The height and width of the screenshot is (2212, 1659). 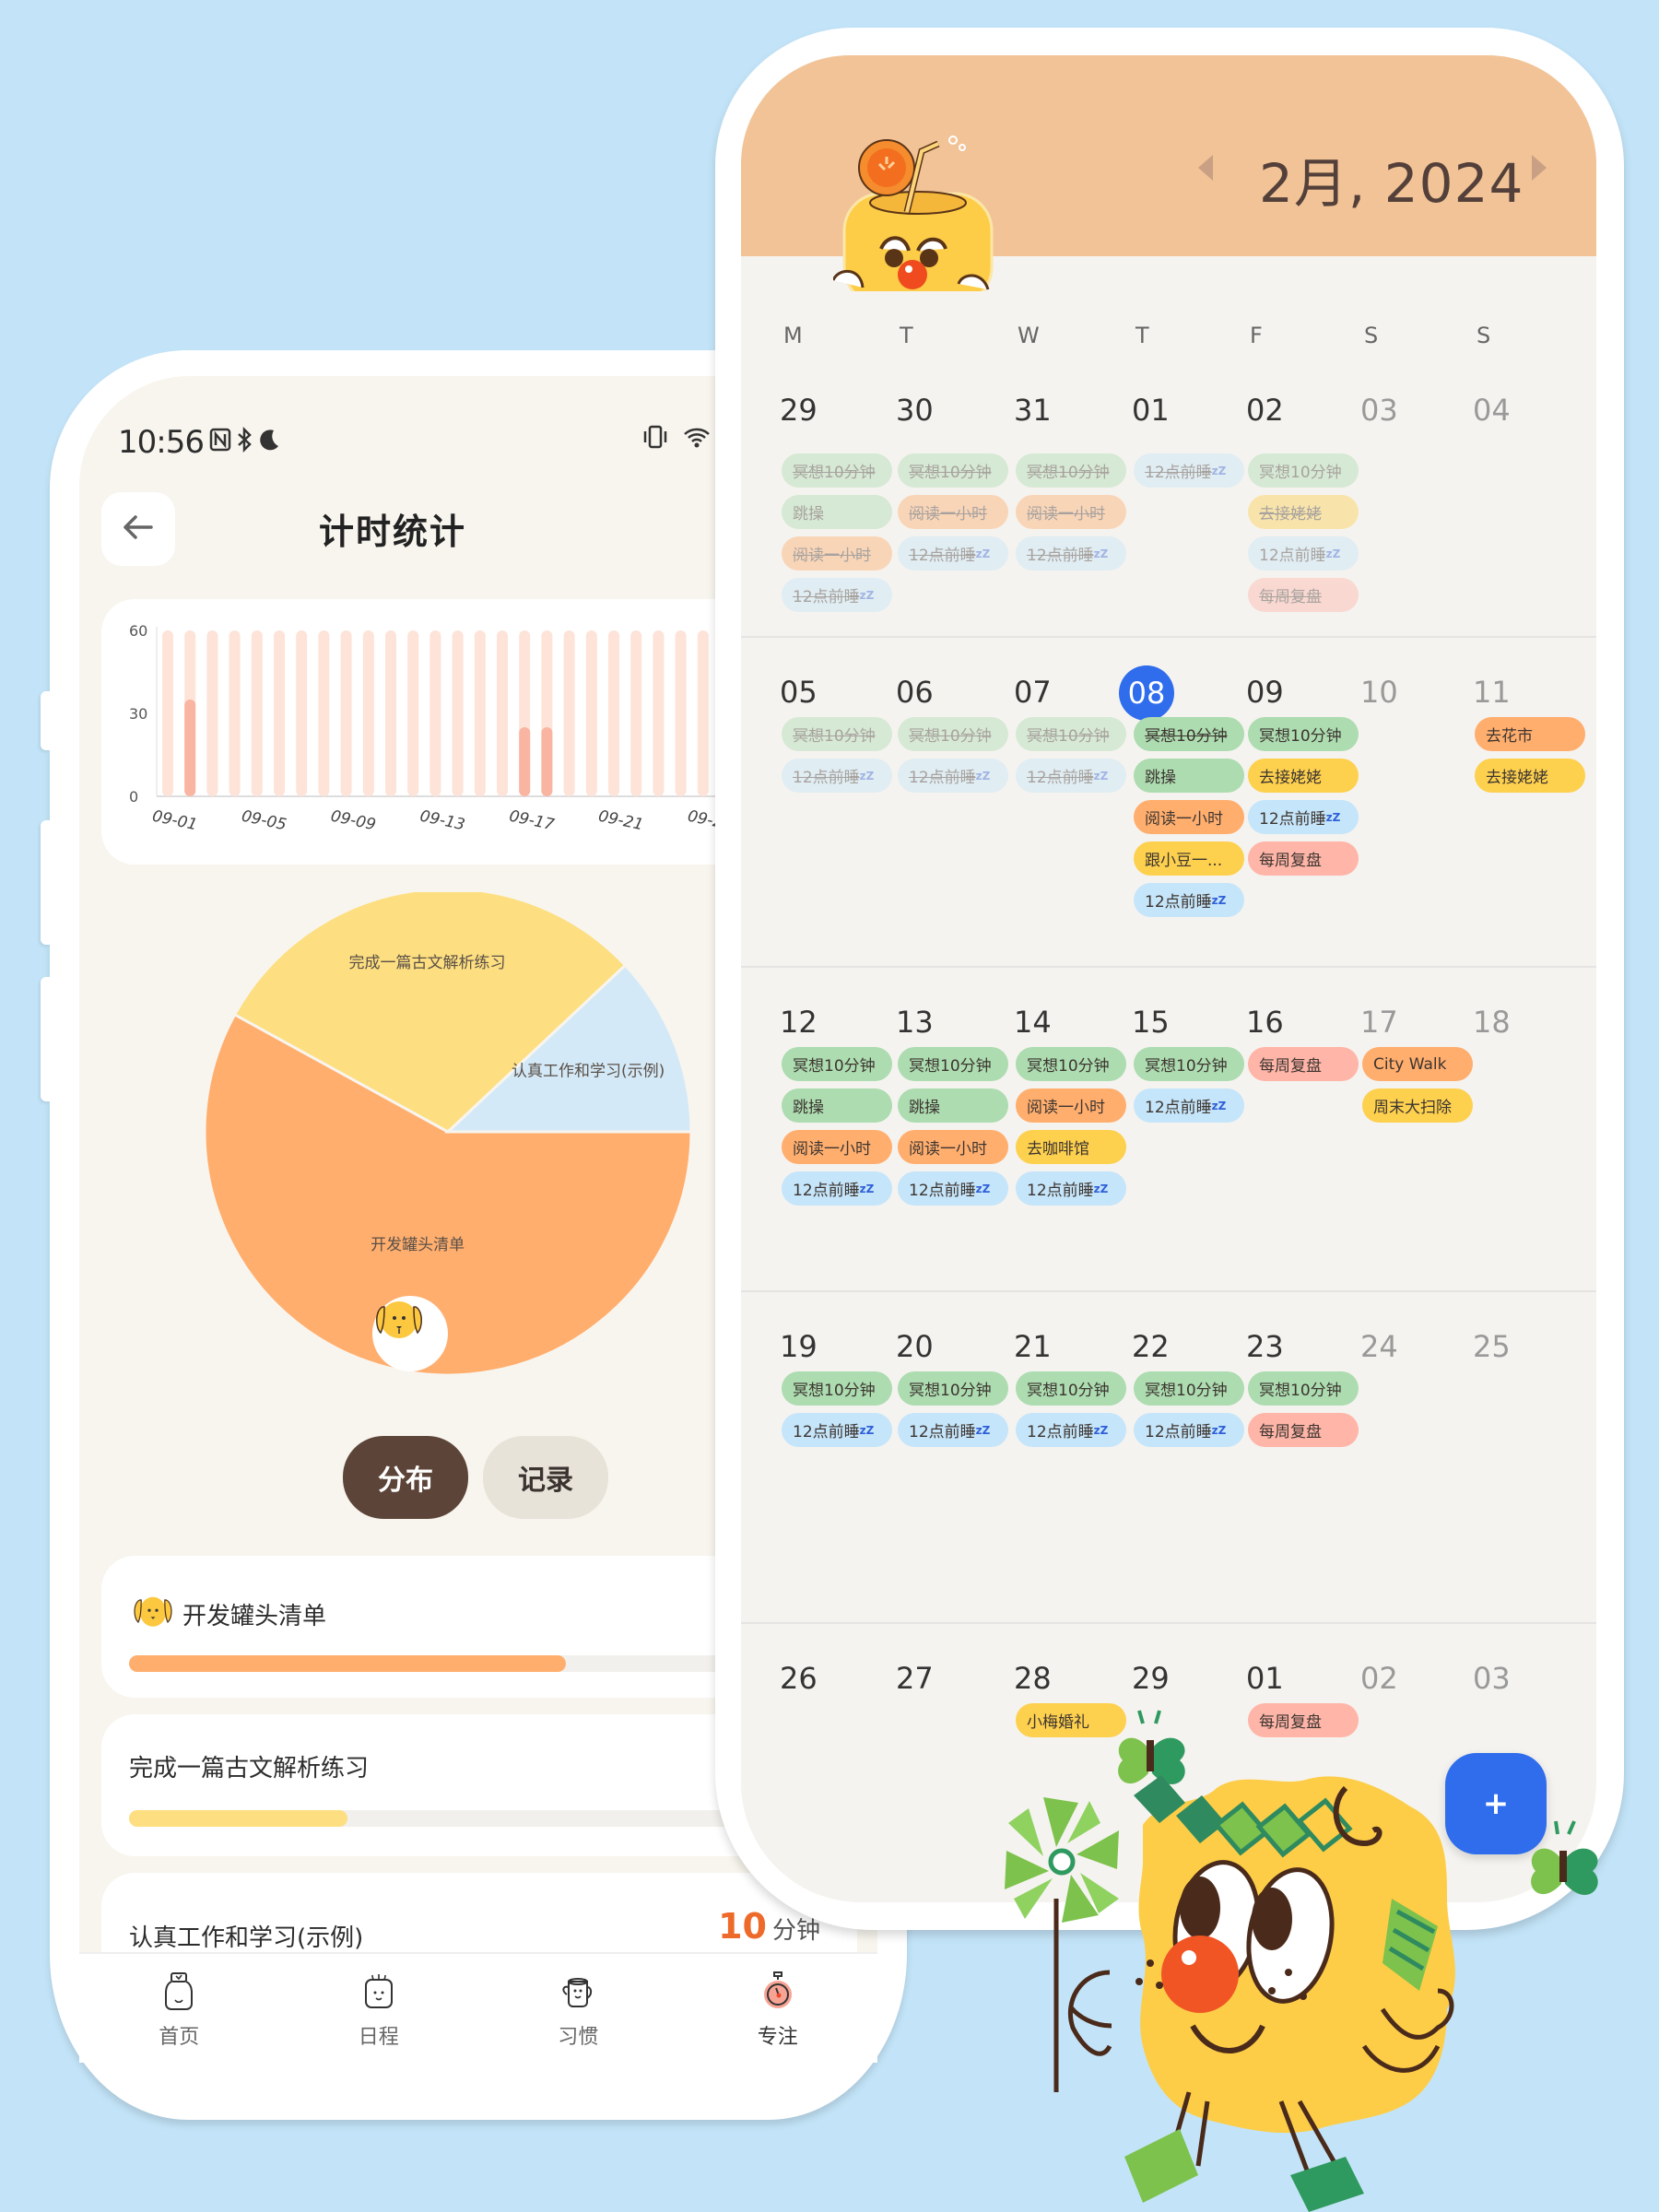 What do you see at coordinates (915, 1678) in the screenshot?
I see `day-number: 27` at bounding box center [915, 1678].